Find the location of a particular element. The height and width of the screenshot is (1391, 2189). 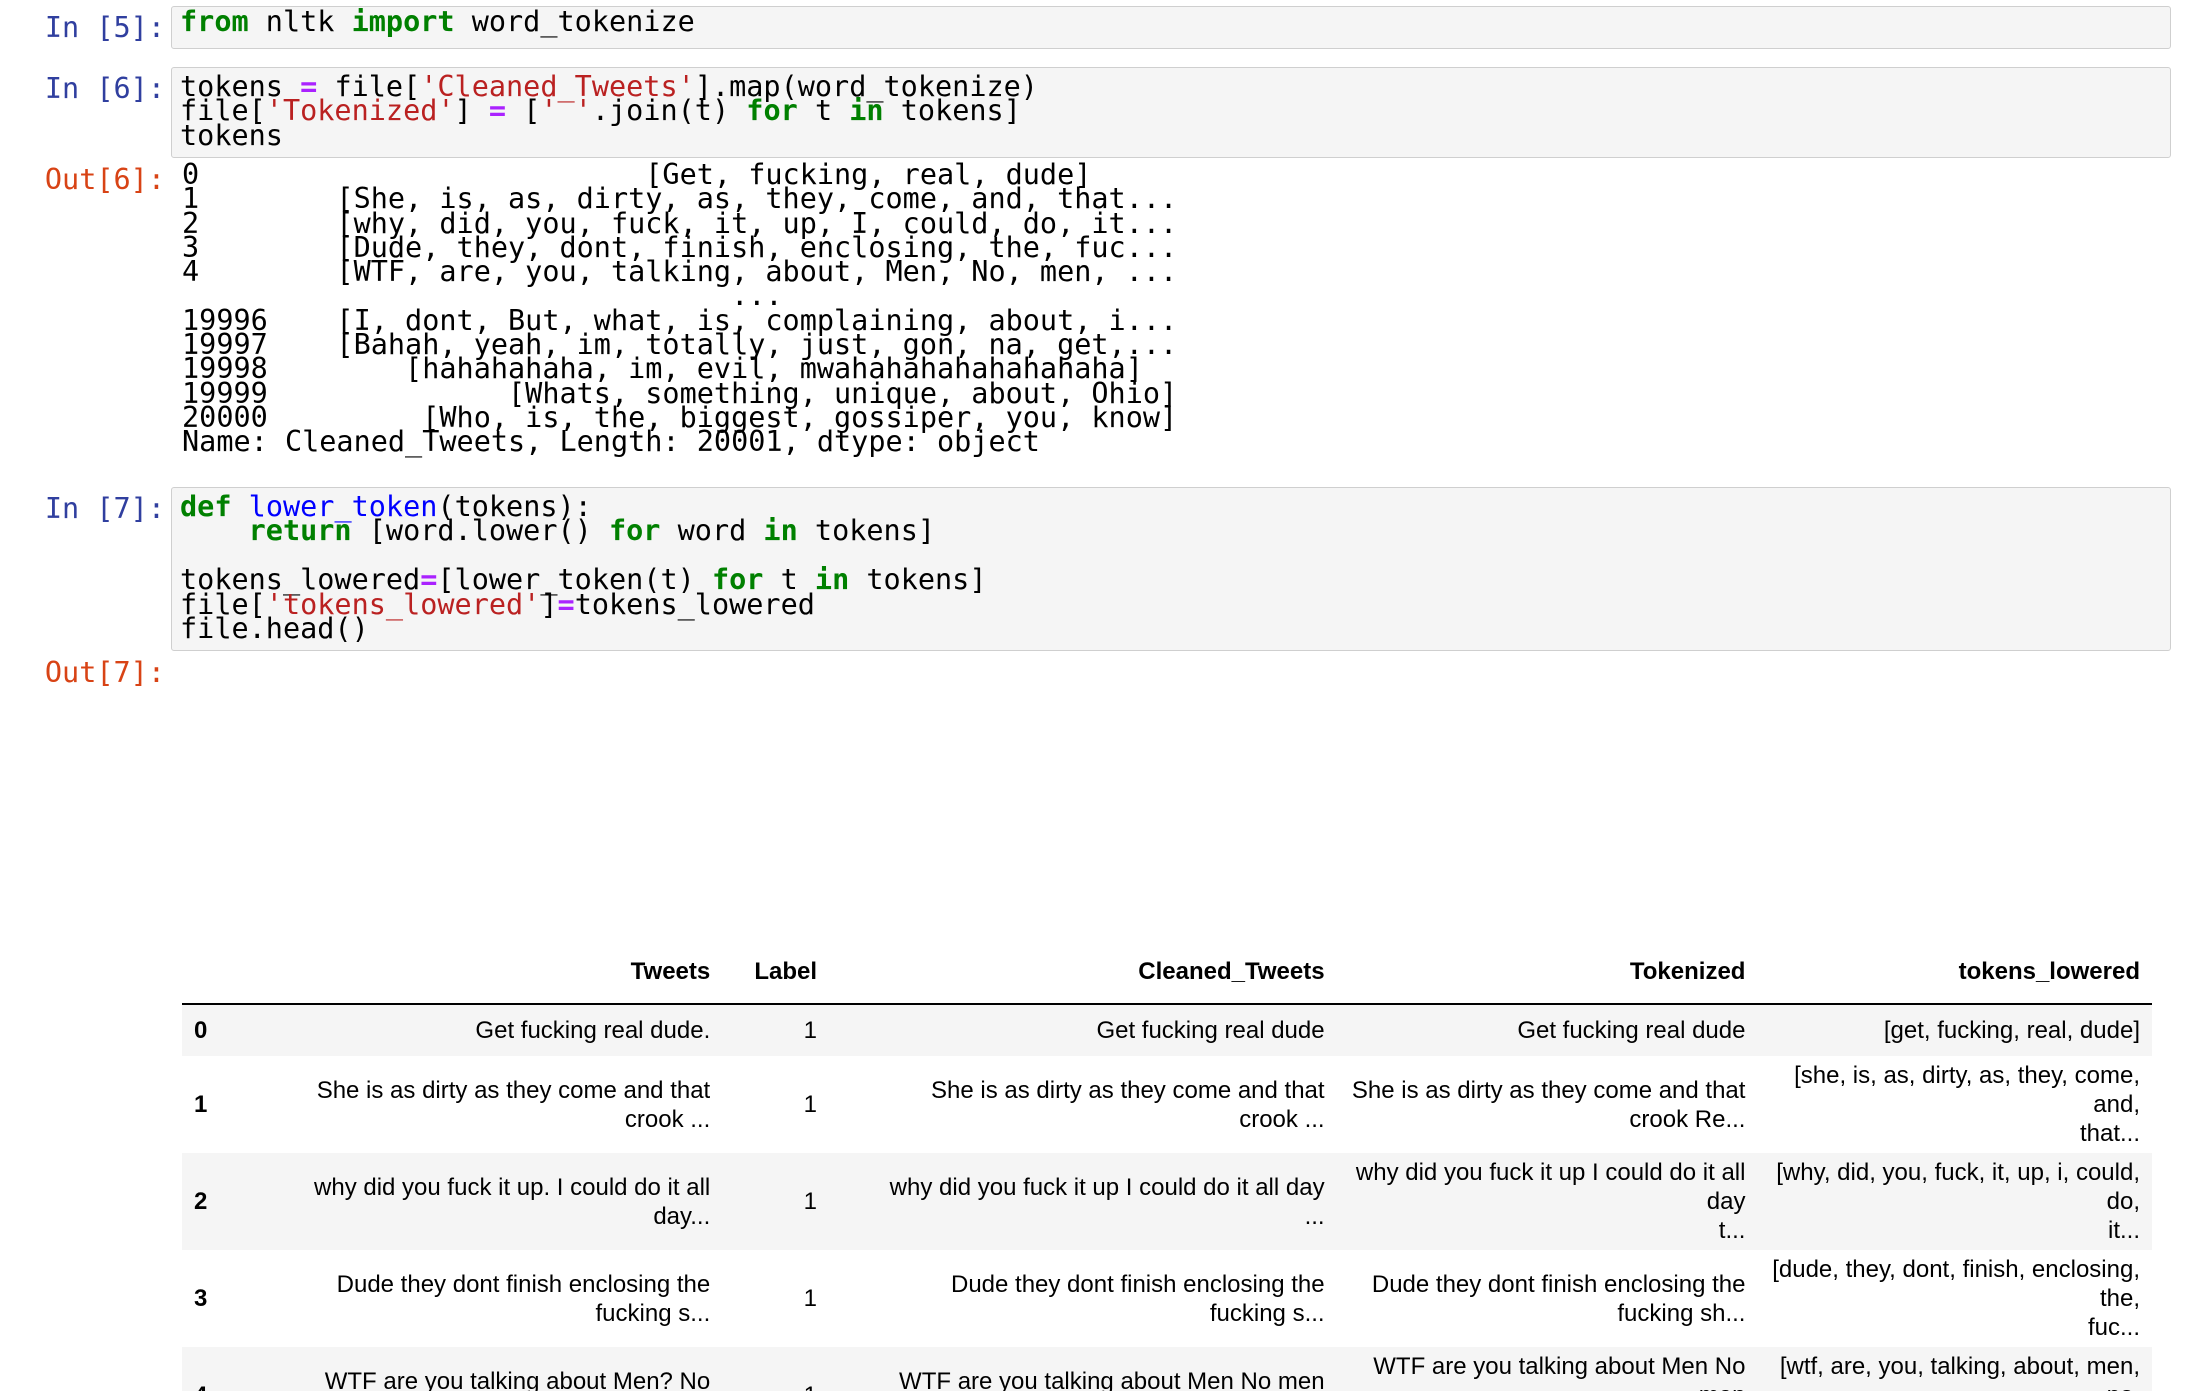

row-index: 0 is located at coordinates (201, 1030).